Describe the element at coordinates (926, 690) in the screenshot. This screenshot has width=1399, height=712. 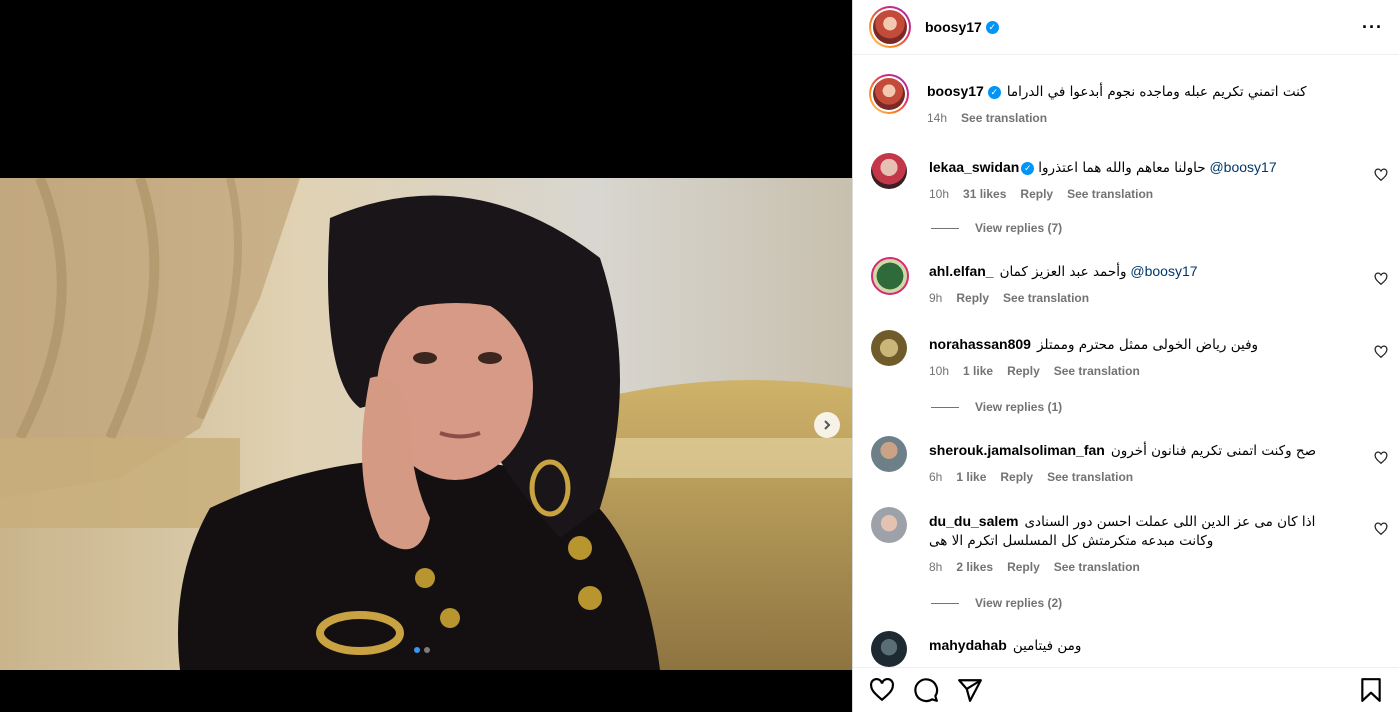
I see `comment-icon` at that location.